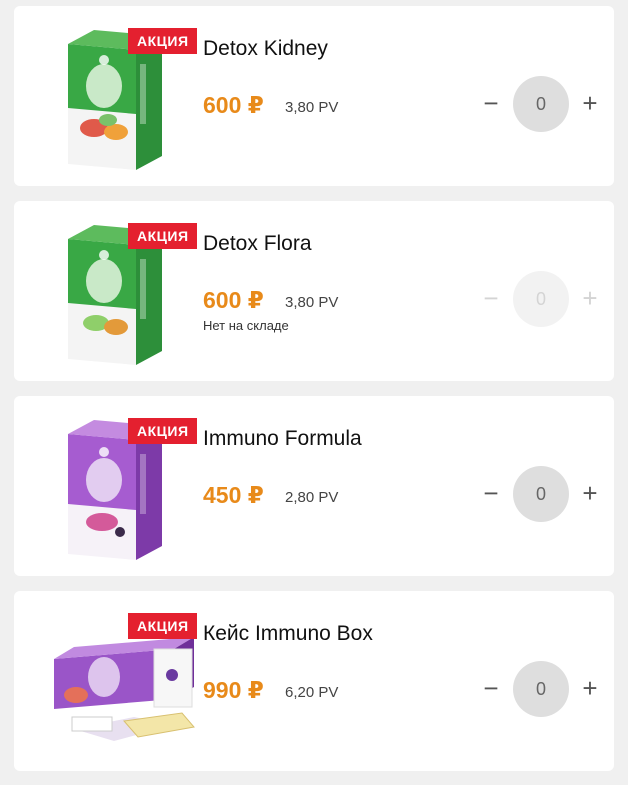  What do you see at coordinates (288, 634) in the screenshot?
I see `product-title: Кейс Immuno Box` at bounding box center [288, 634].